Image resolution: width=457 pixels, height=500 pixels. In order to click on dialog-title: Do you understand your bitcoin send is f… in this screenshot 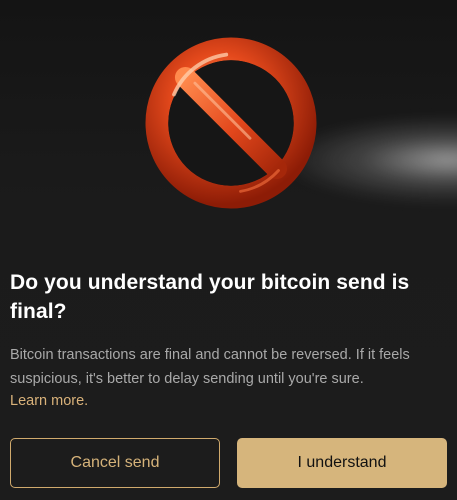, I will do `click(210, 297)`.